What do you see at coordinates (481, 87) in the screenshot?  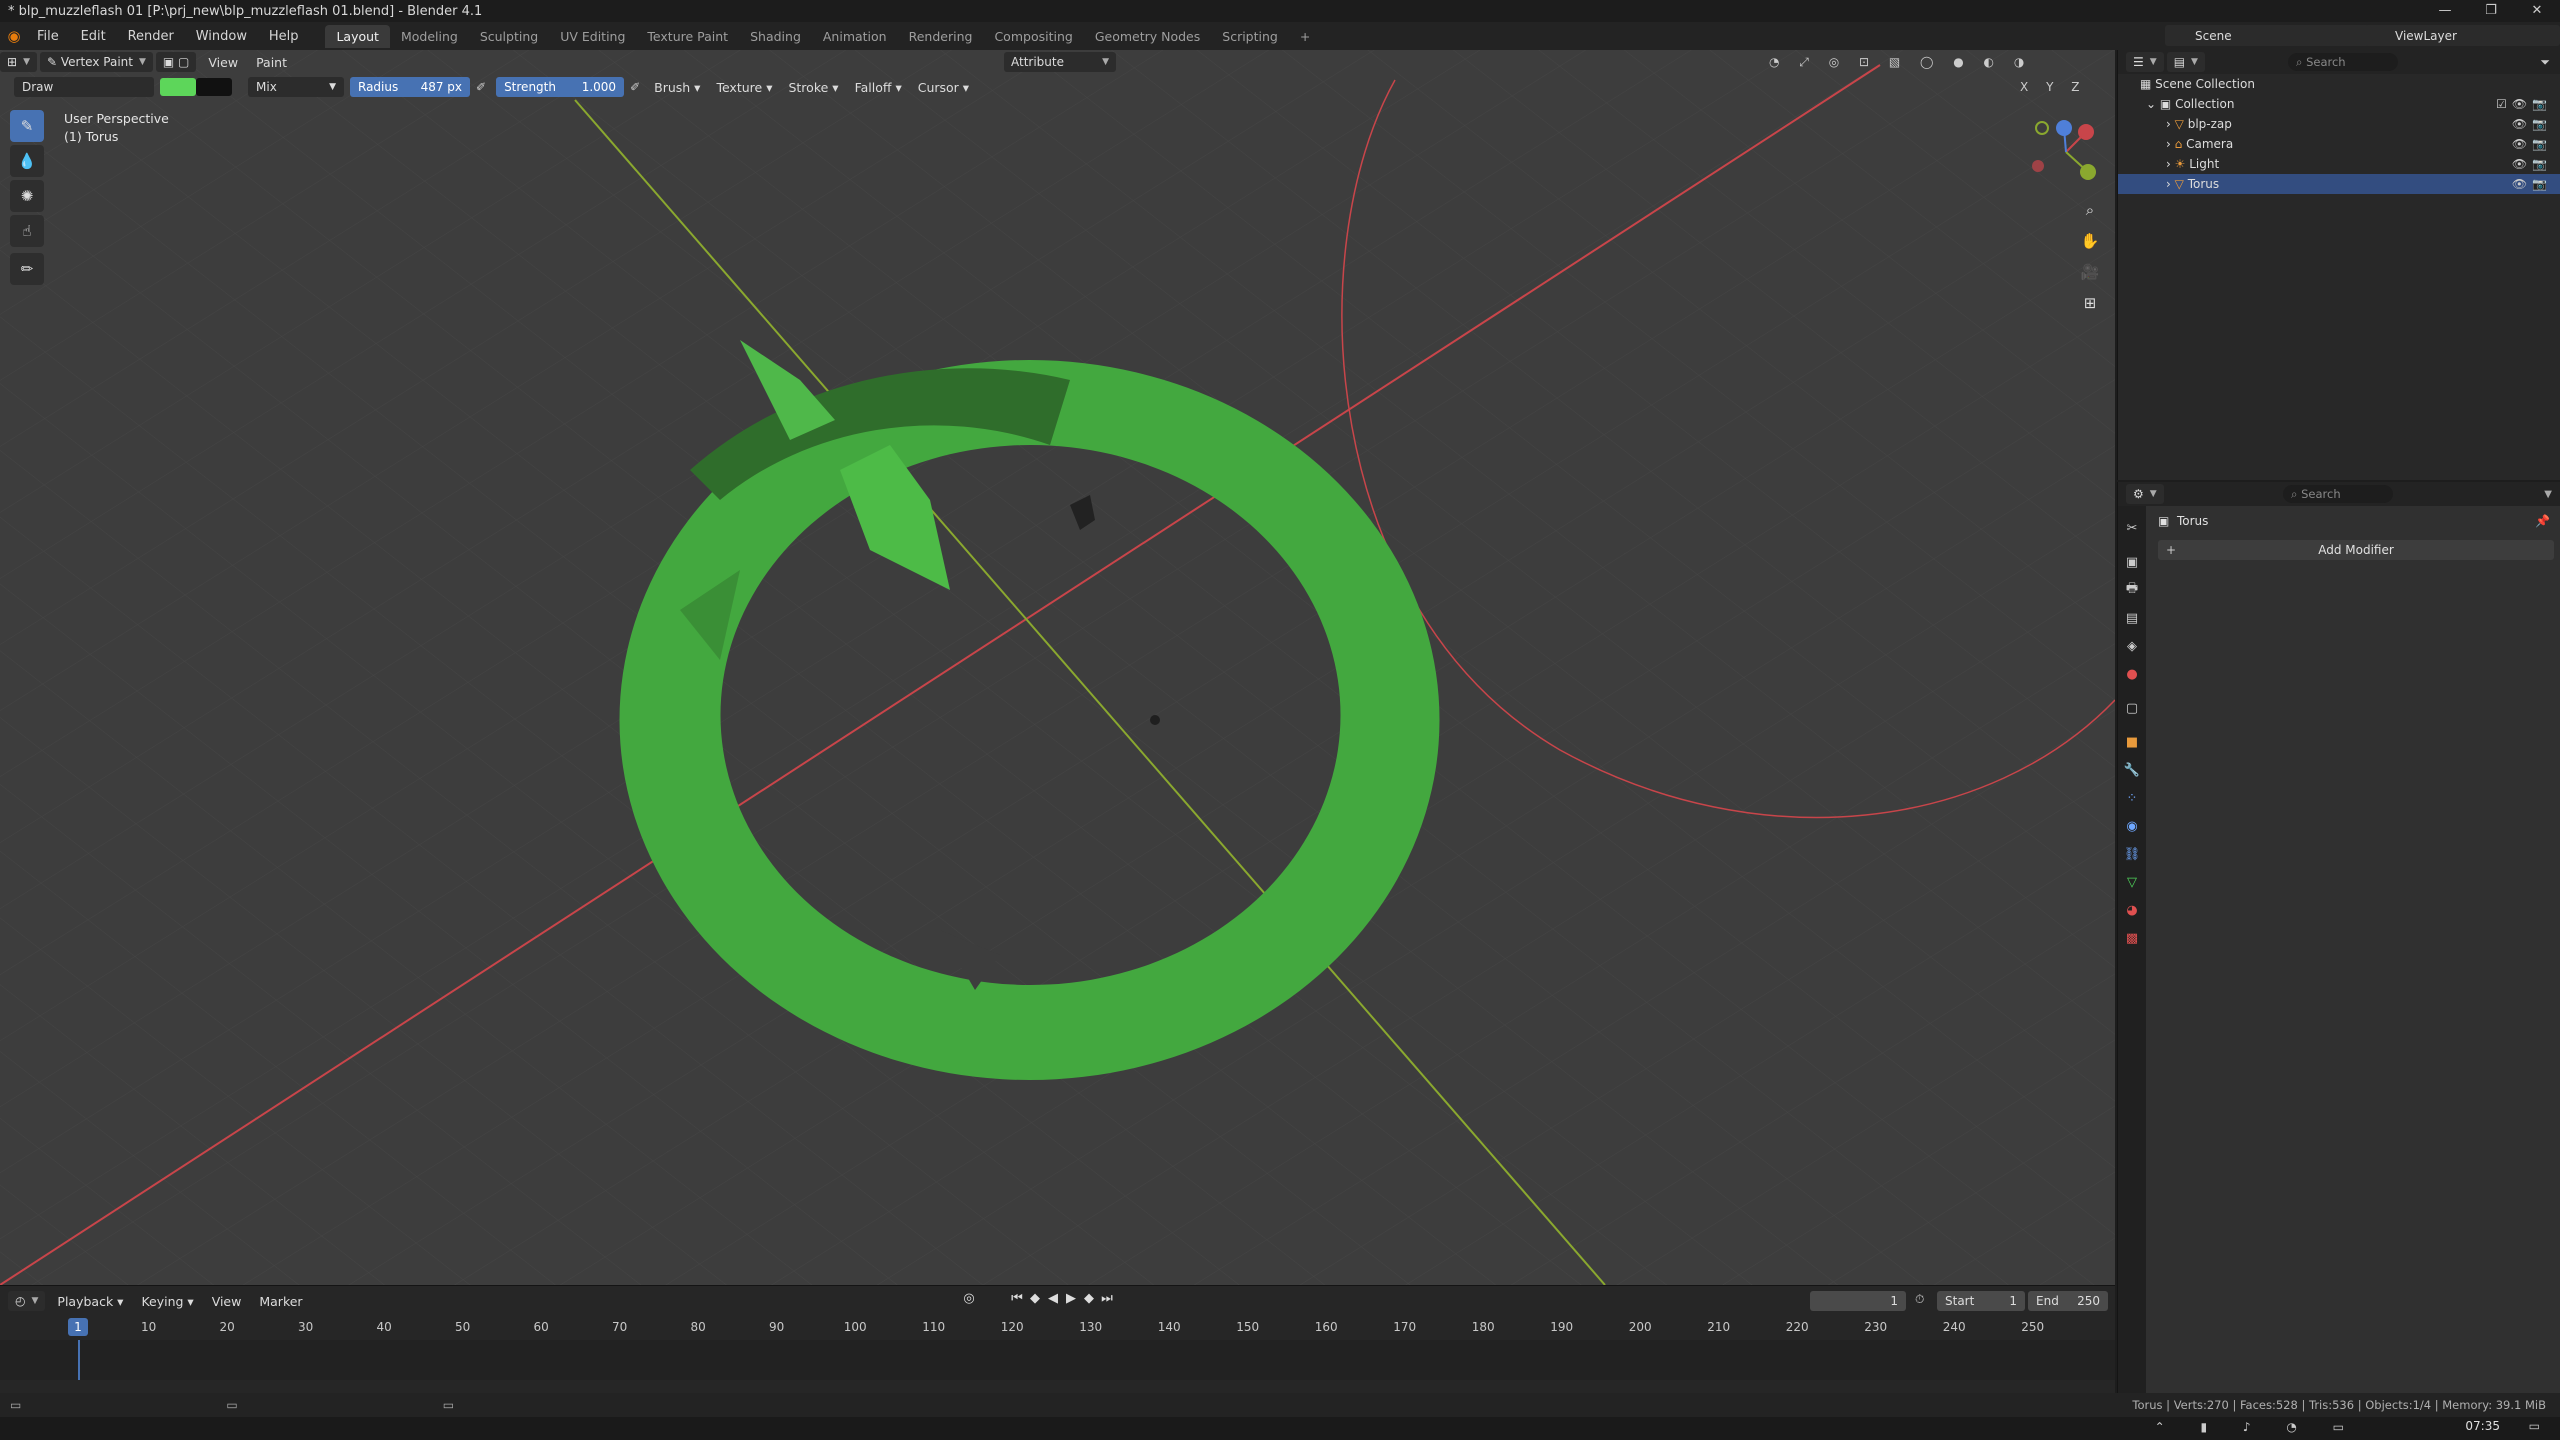 I see `pressure-radius-icon: ✐` at bounding box center [481, 87].